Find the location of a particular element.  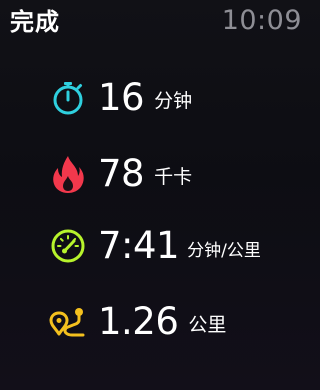

duration-value: 16 is located at coordinates (121, 97).